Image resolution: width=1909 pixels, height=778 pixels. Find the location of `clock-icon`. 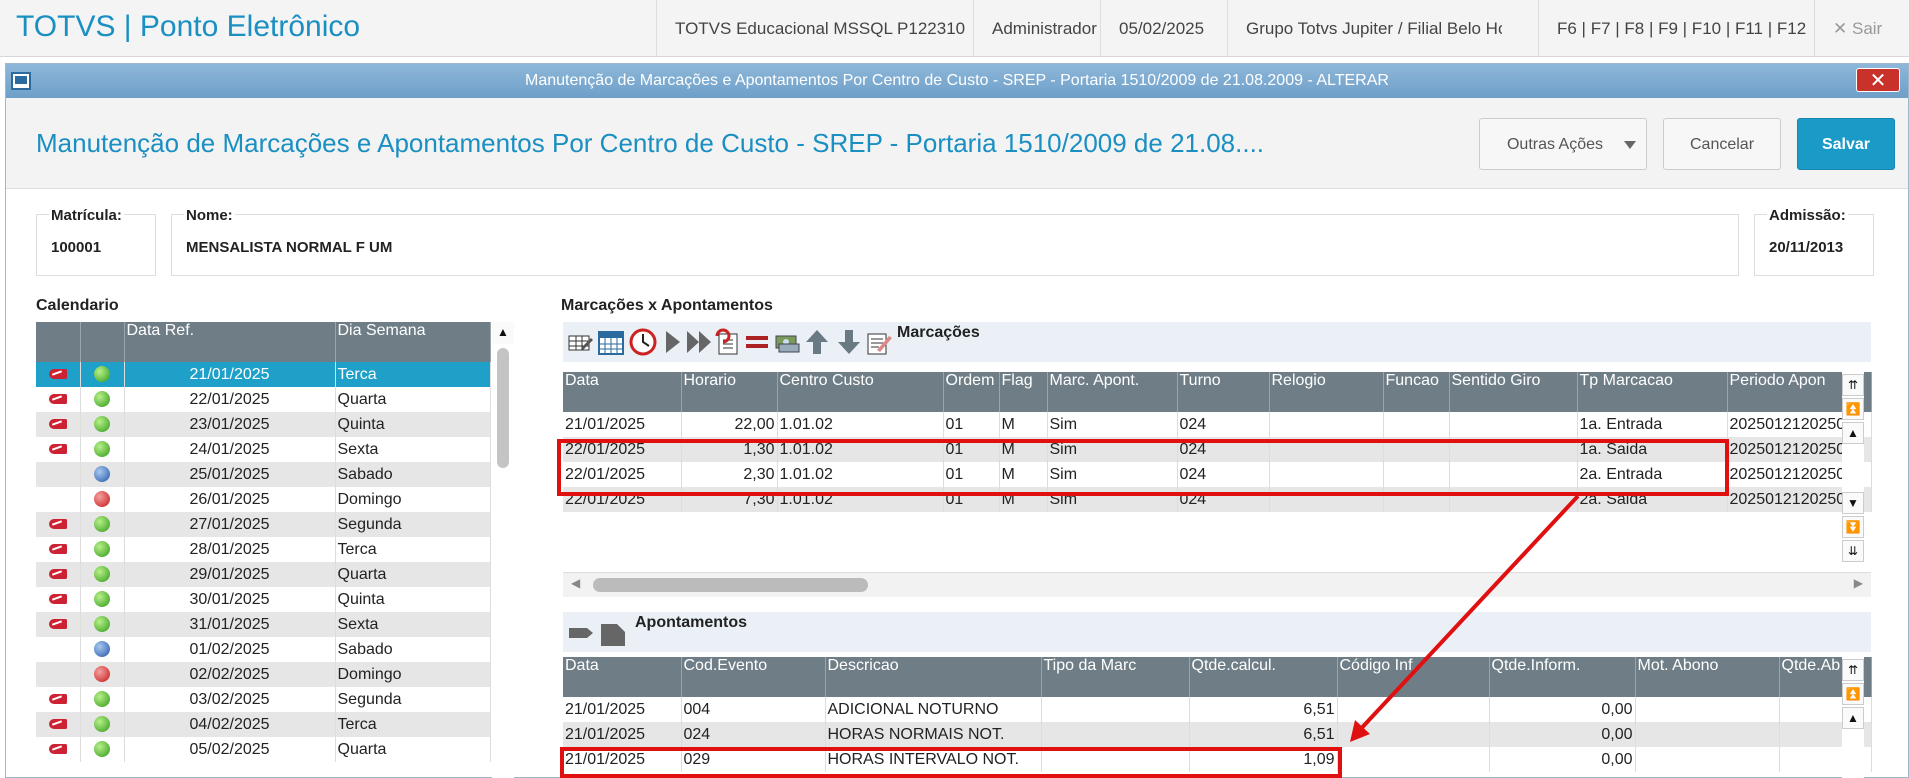

clock-icon is located at coordinates (643, 342).